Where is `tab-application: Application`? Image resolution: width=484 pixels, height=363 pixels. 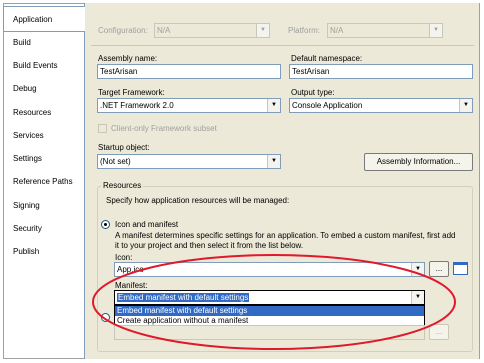
tab-application: Application is located at coordinates (44, 19).